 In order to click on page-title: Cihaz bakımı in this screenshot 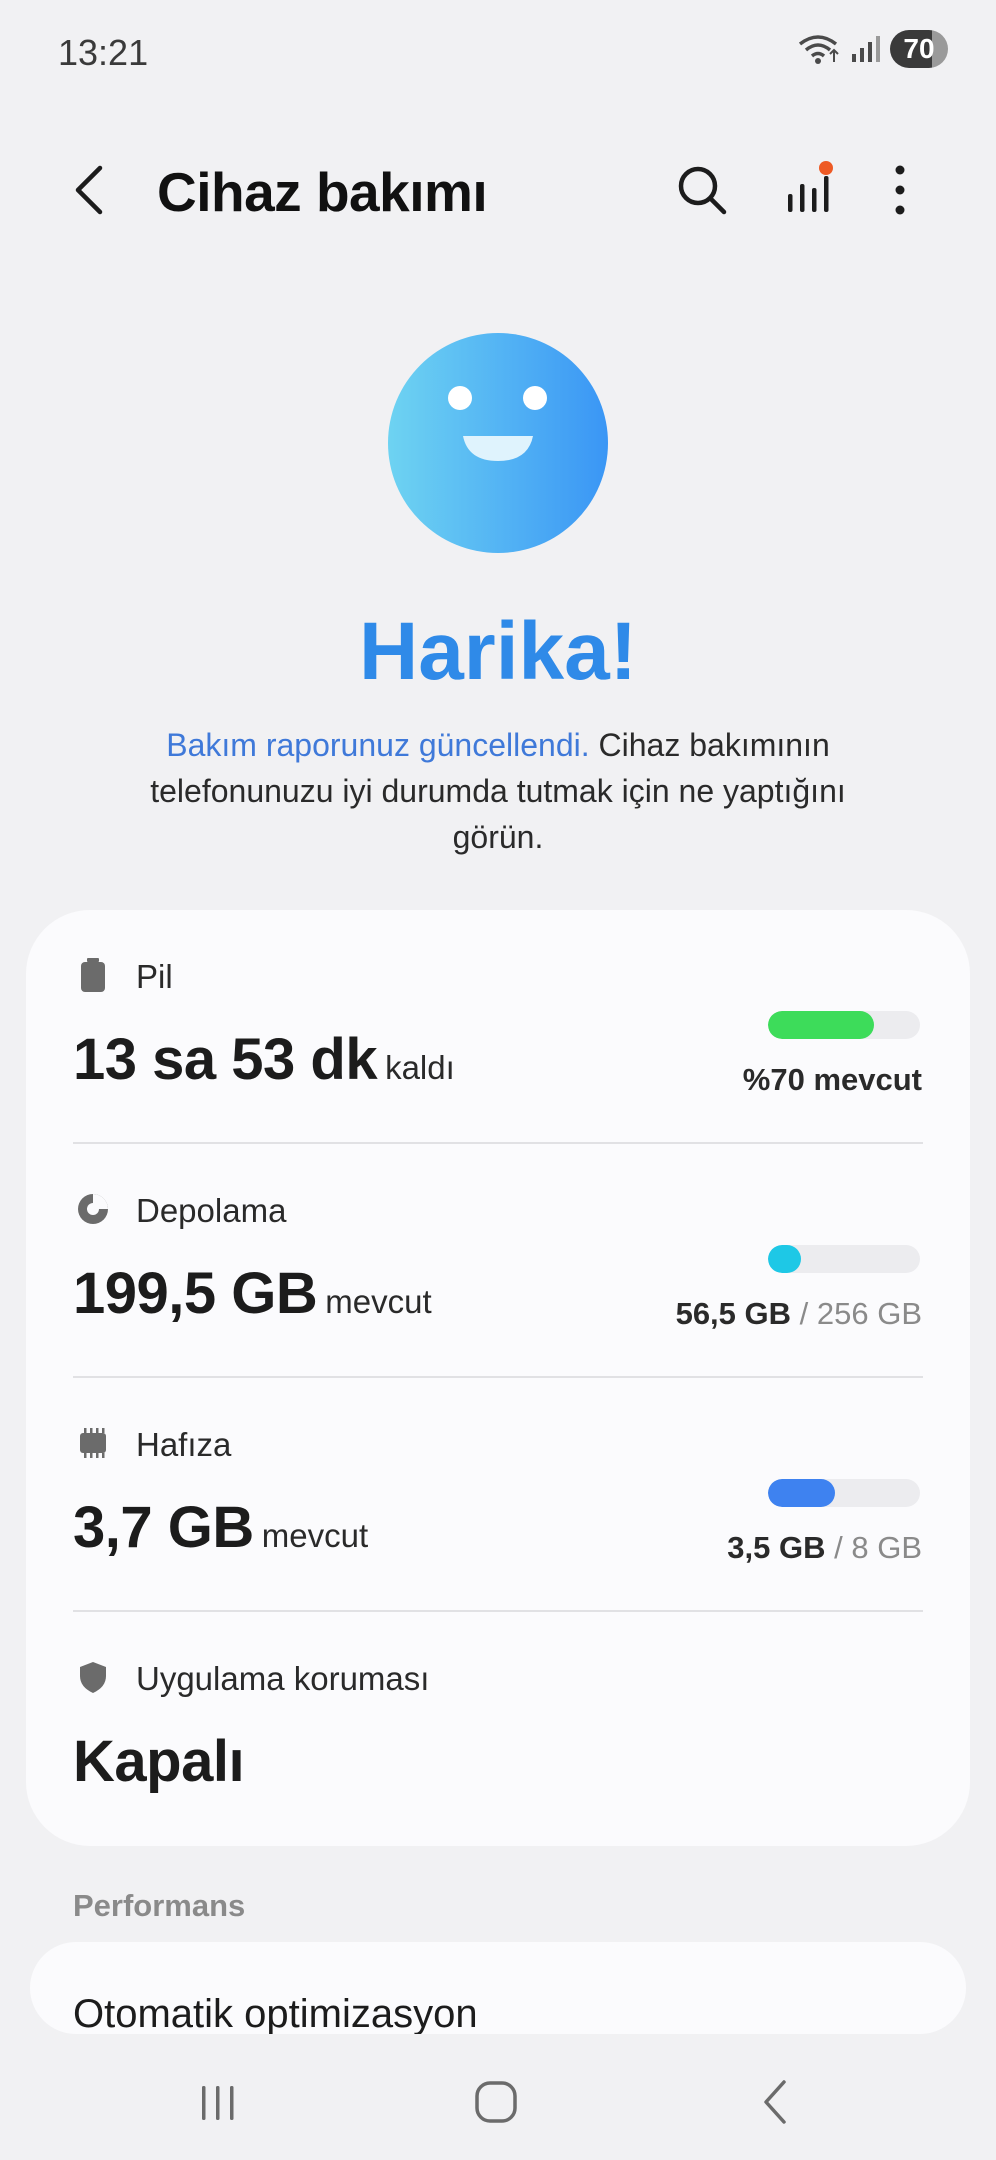, I will do `click(322, 192)`.